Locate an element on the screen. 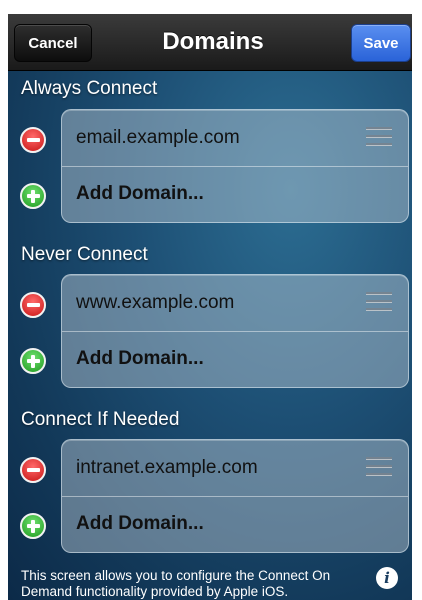 This screenshot has height=600, width=422. domain-row: email.example.com is located at coordinates (158, 138).